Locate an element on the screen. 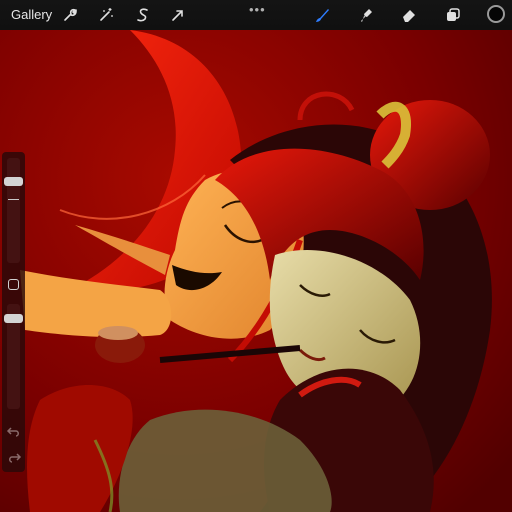  square-modify-icon is located at coordinates (13, 284).